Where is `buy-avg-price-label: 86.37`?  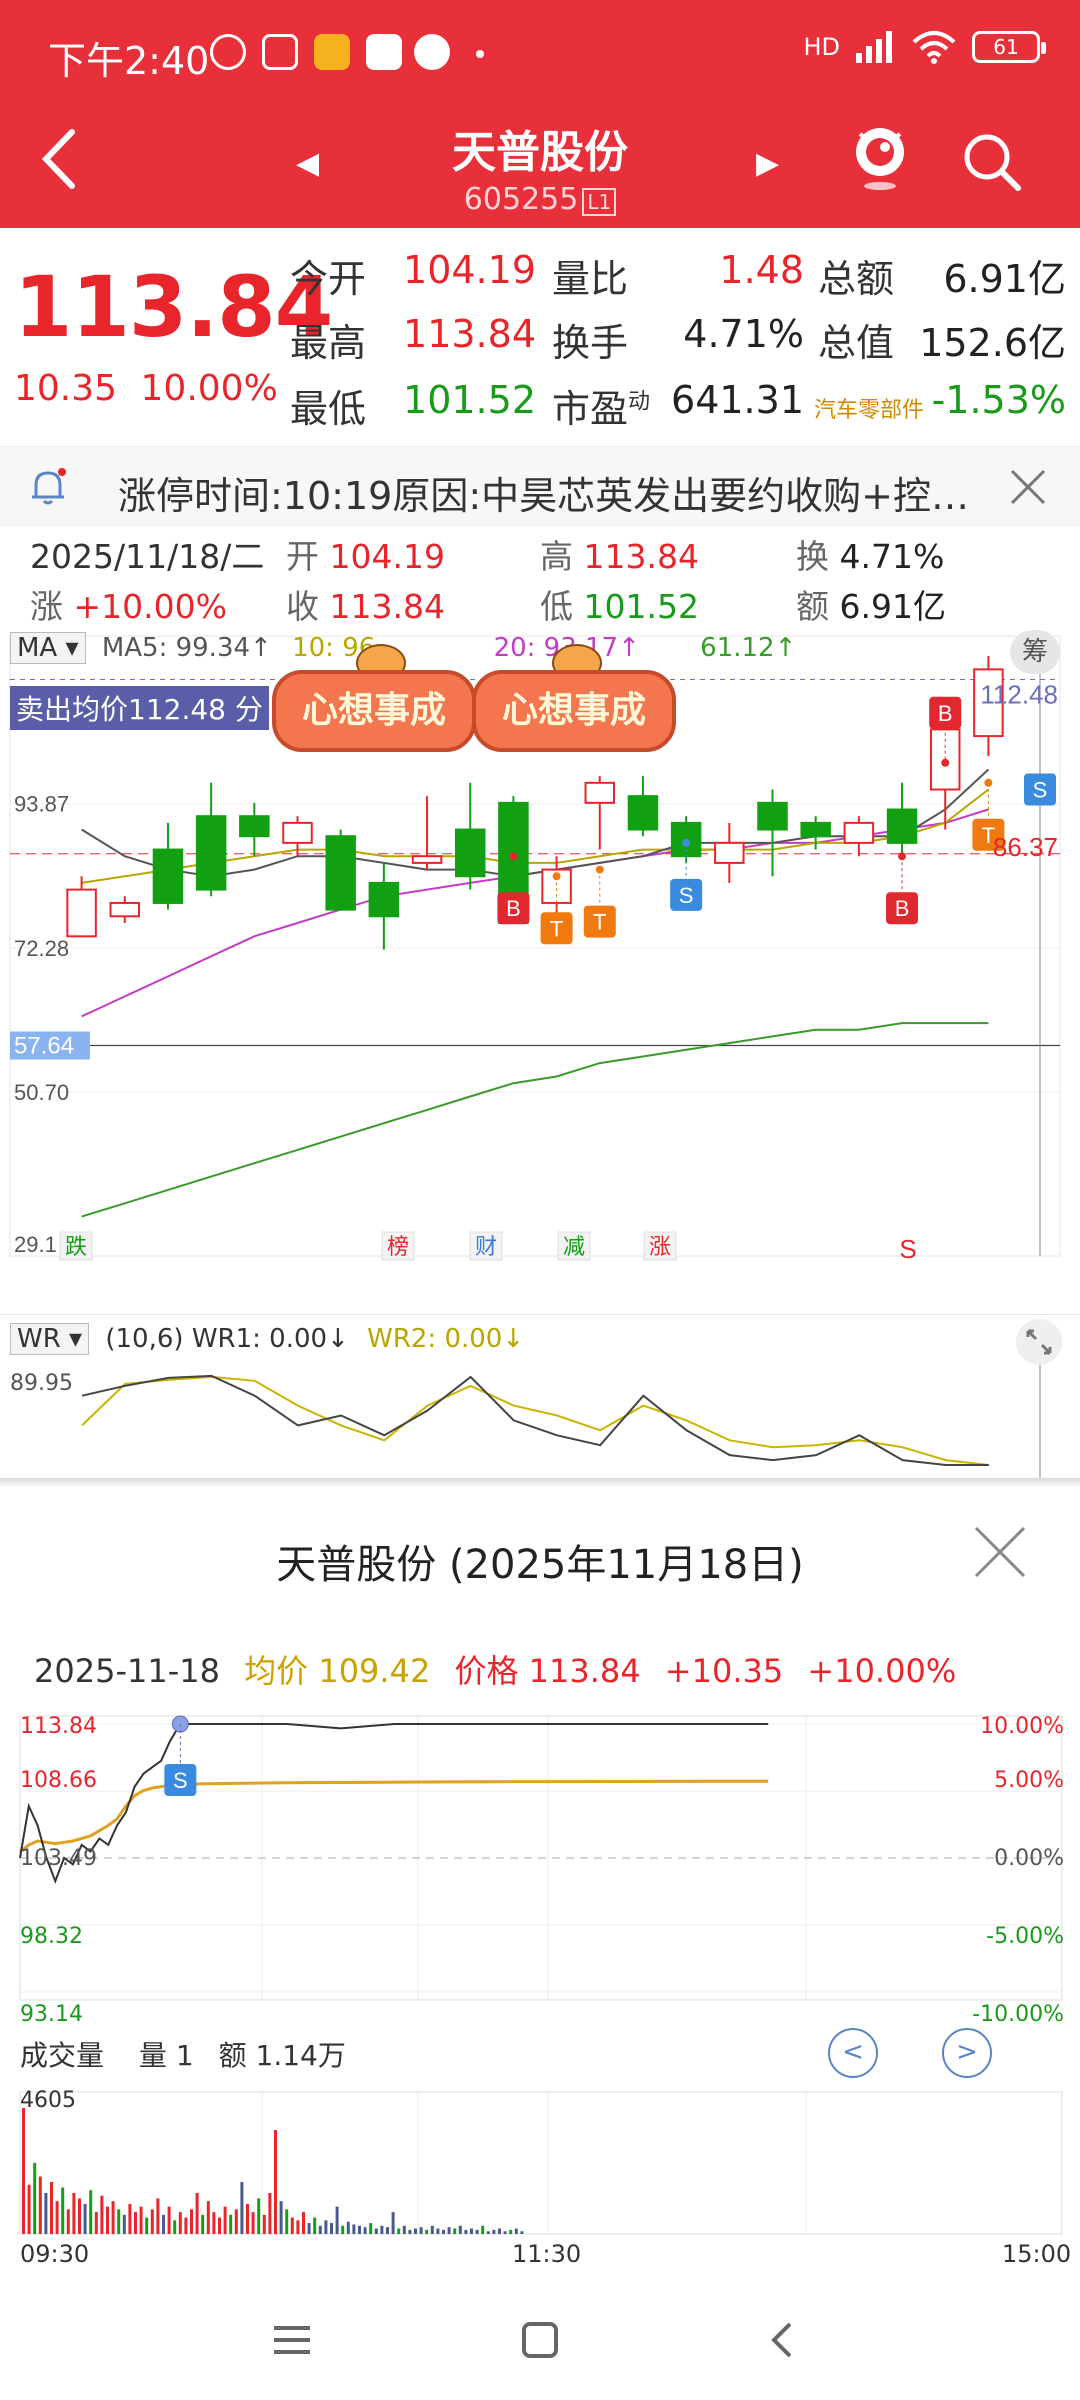
buy-avg-price-label: 86.37 is located at coordinates (1025, 847).